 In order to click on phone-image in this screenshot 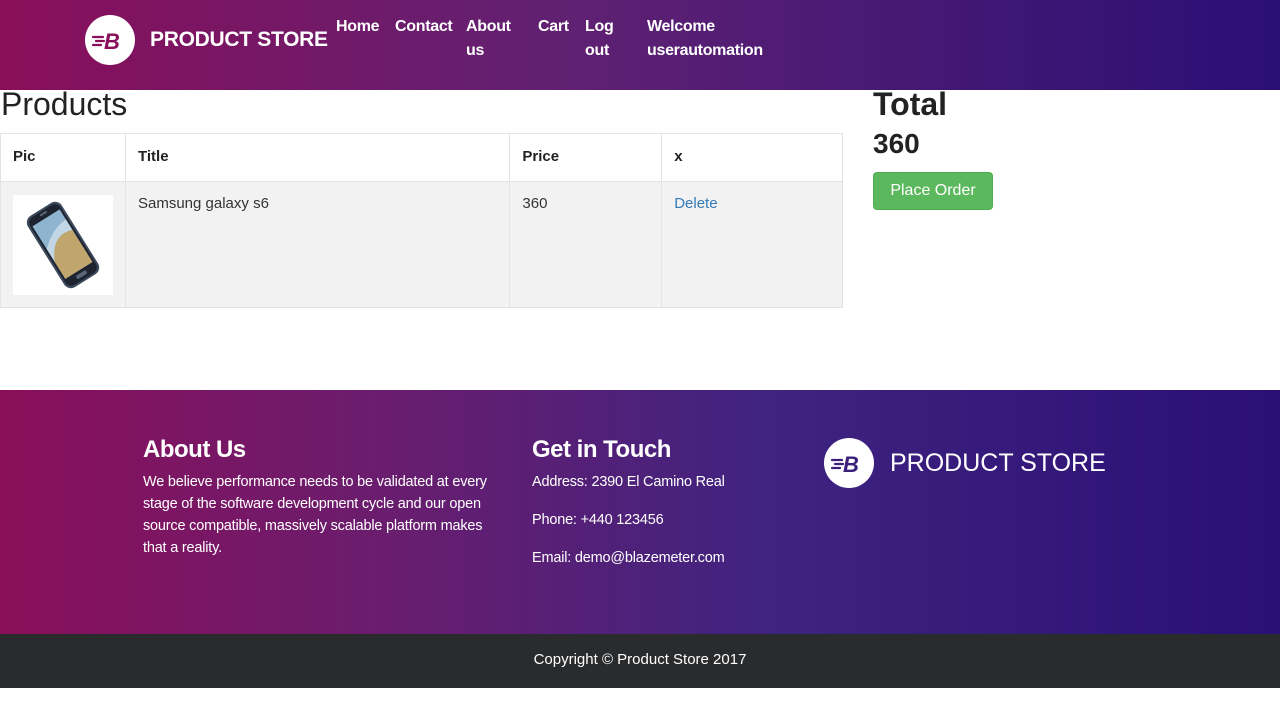, I will do `click(63, 245)`.